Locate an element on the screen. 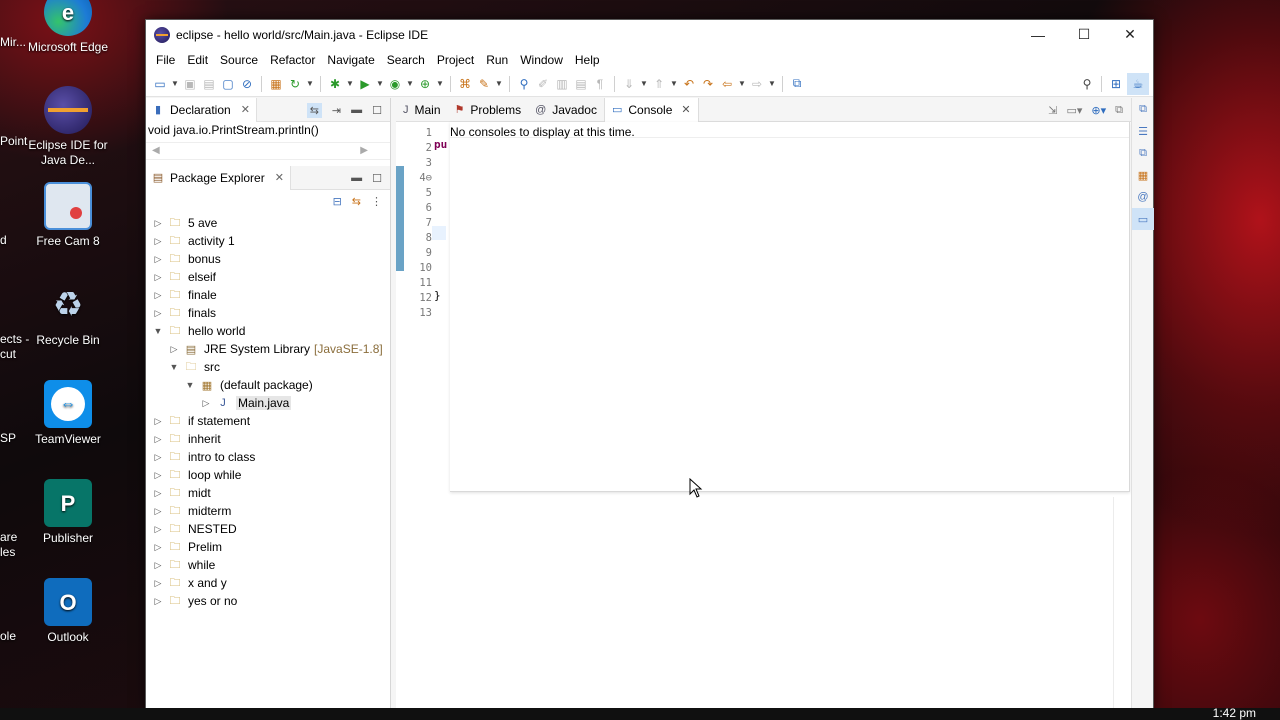 This screenshot has width=1280, height=720. tree-item-default-package: ▼ ▦ (default package) is located at coordinates (268, 385).